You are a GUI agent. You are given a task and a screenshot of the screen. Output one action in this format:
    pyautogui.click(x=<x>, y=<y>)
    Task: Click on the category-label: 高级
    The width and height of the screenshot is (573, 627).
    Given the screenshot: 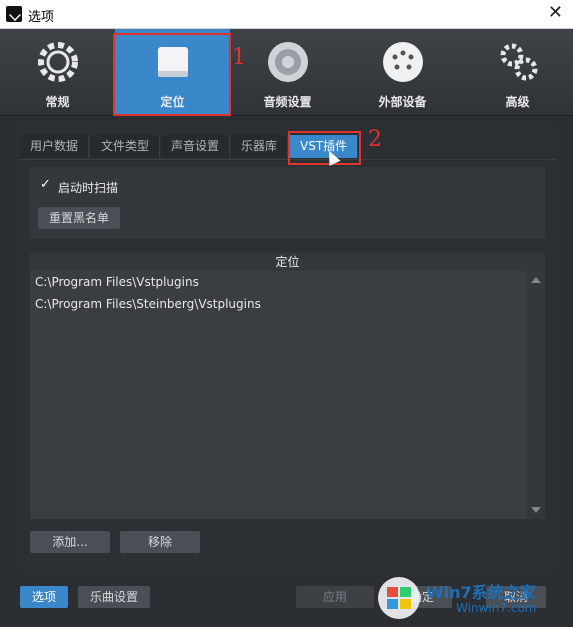 What is the action you would take?
    pyautogui.click(x=517, y=102)
    